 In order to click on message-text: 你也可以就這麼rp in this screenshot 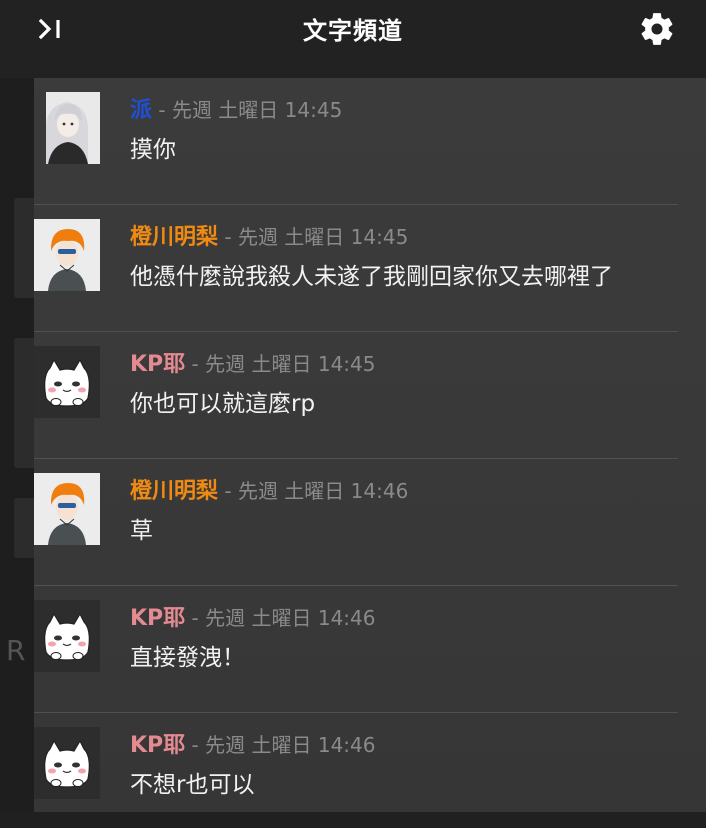, I will do `click(223, 404)`.